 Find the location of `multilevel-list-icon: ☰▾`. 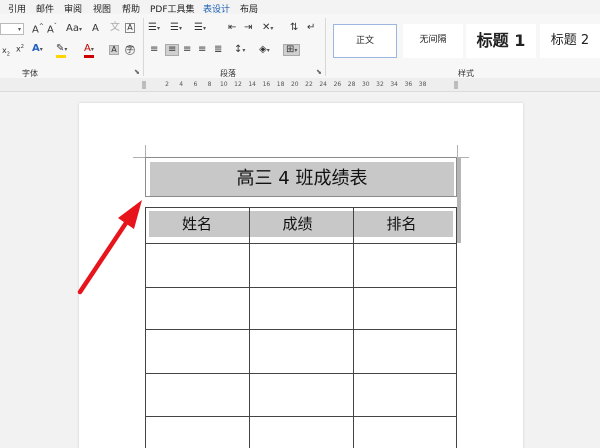

multilevel-list-icon: ☰▾ is located at coordinates (200, 28).